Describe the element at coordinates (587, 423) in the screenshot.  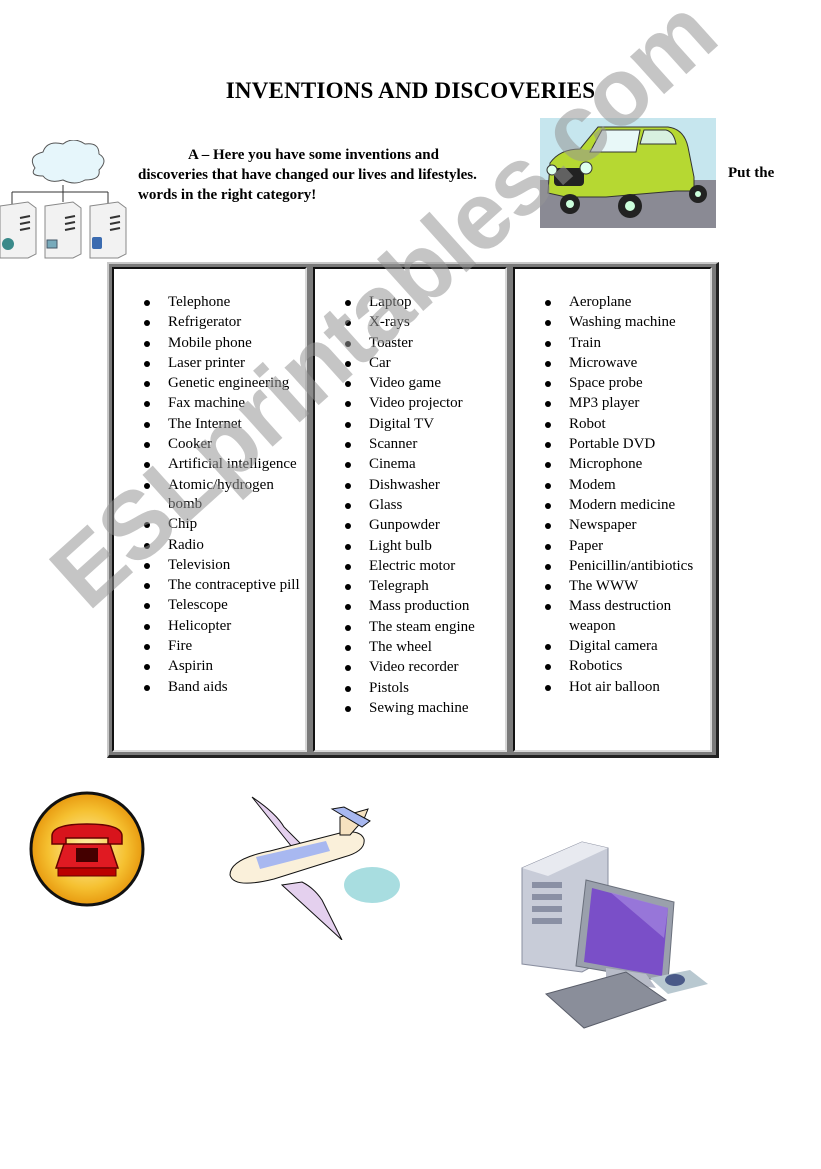
I see `list-item-label: Robot` at that location.